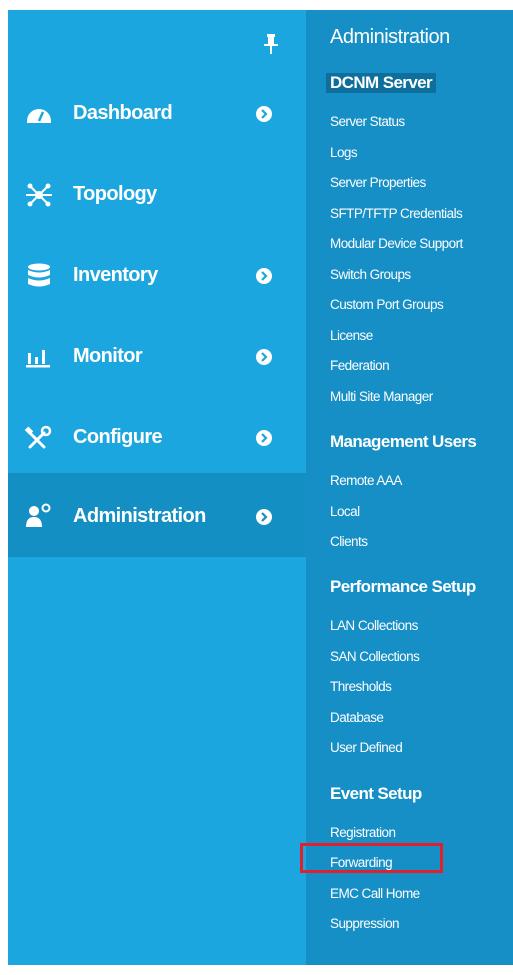 The width and height of the screenshot is (513, 975). Describe the element at coordinates (387, 304) in the screenshot. I see `submenu-item-custom-port-groups: Custom Port Groups` at that location.